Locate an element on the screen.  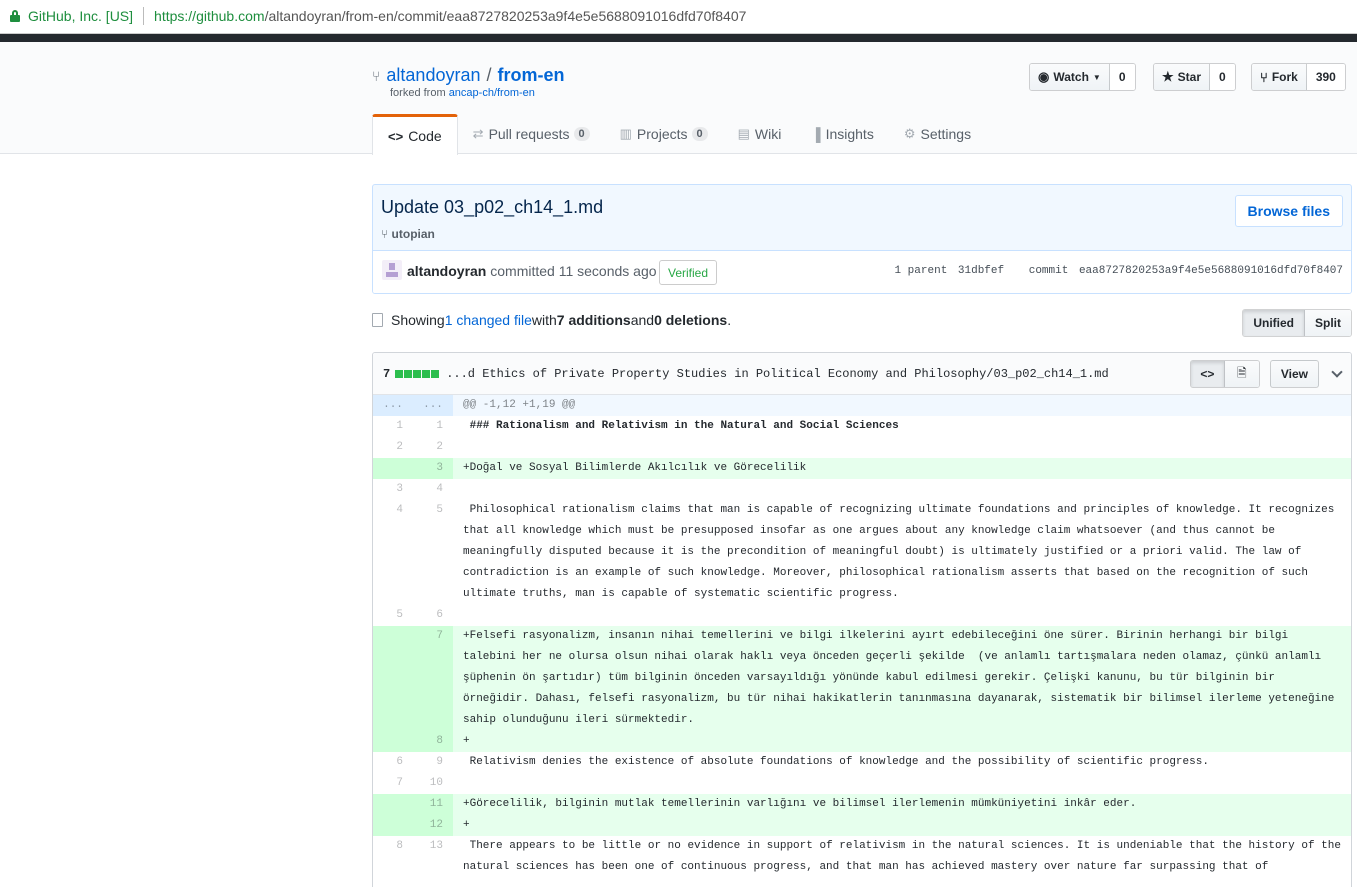
deletions-count: 0 deletions is located at coordinates (691, 320).